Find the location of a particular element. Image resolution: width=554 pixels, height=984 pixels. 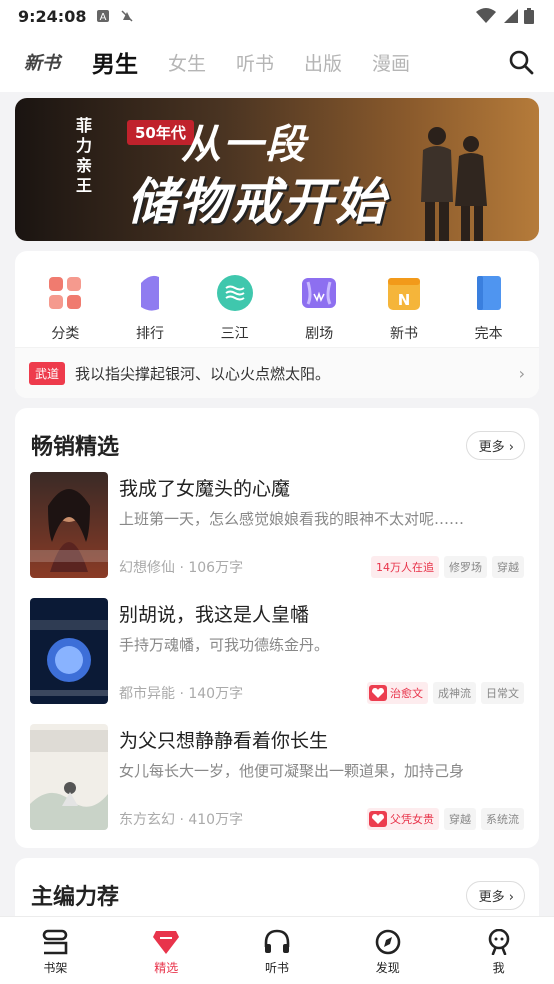

book-tag: 日常文 is located at coordinates (502, 693).